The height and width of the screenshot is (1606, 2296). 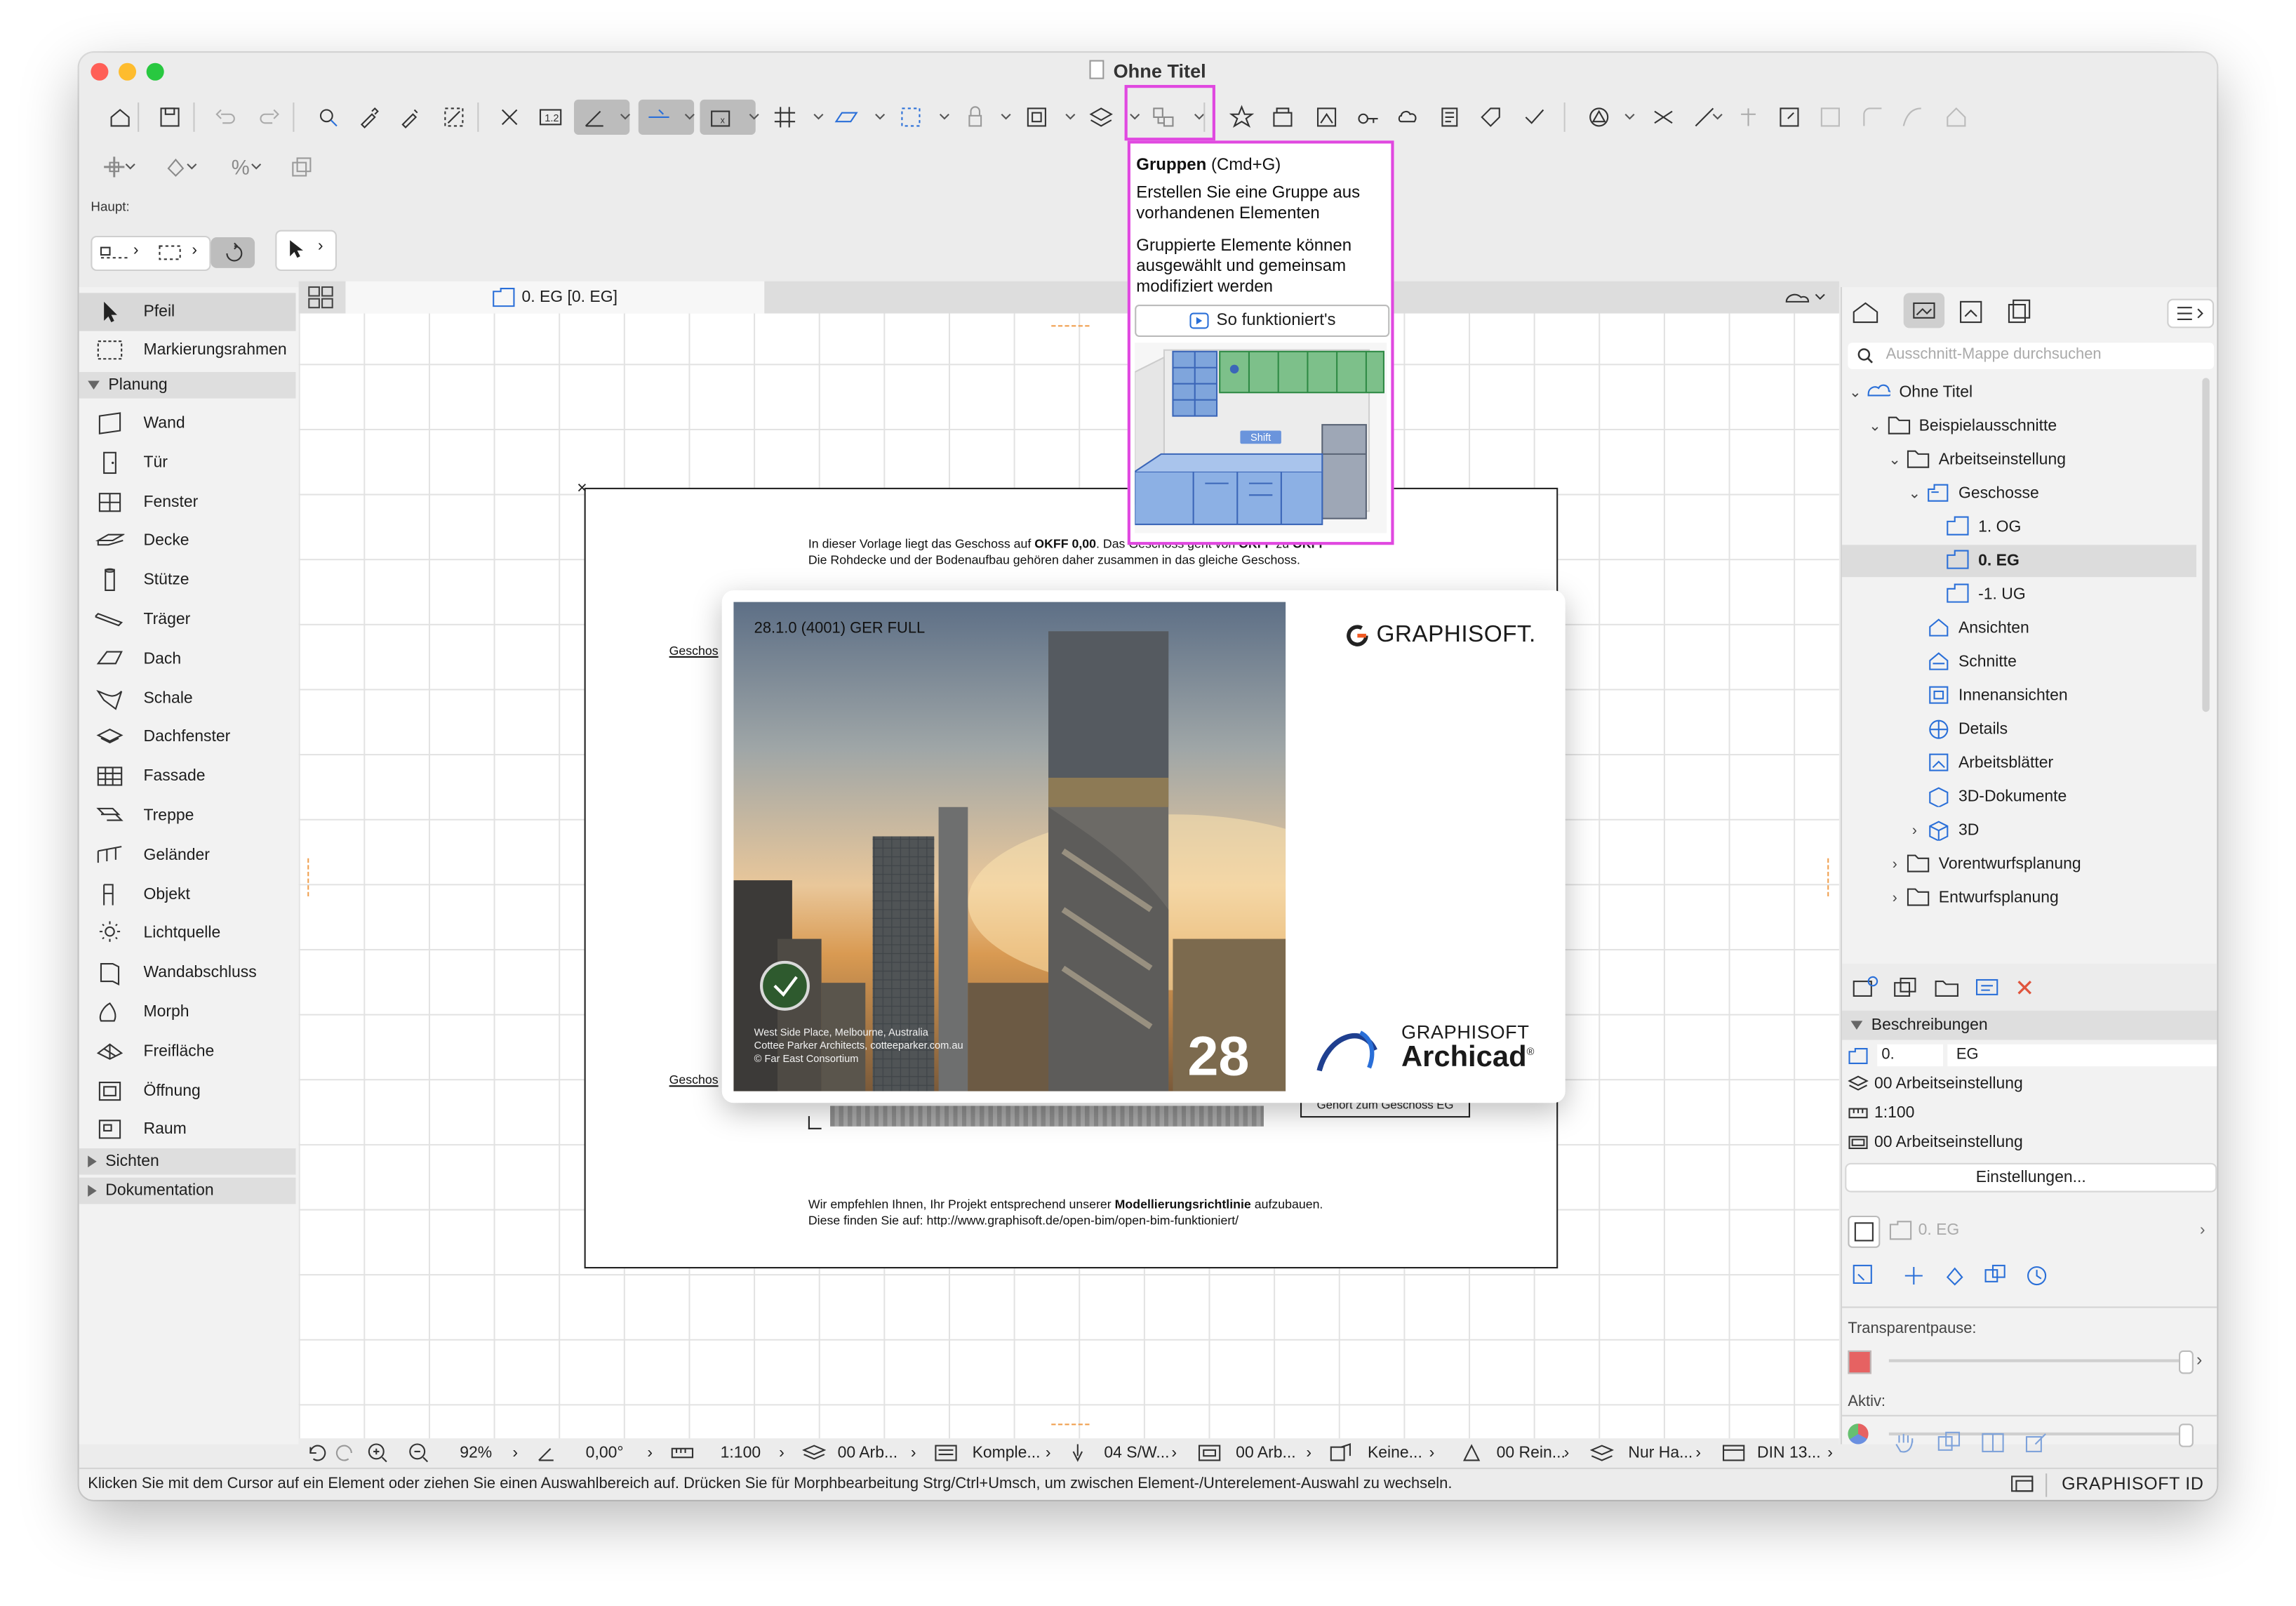 I want to click on find-select-icon, so click(x=327, y=117).